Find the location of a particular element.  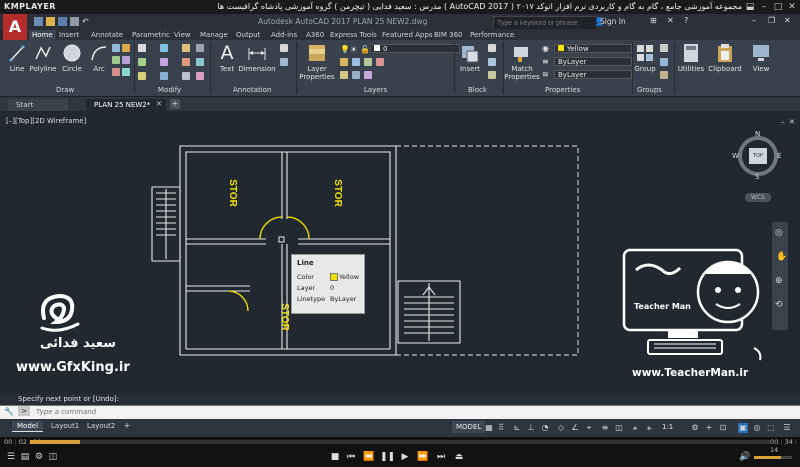

plus-icon: + is located at coordinates (709, 428).